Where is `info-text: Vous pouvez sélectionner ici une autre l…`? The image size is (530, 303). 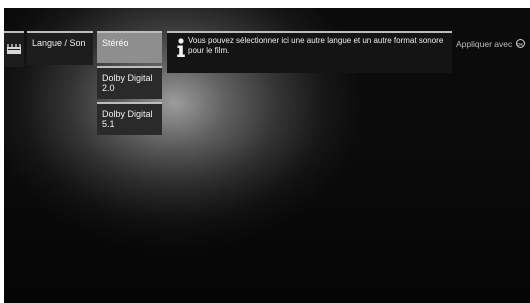 info-text: Vous pouvez sélectionner ici une autre l… is located at coordinates (316, 45).